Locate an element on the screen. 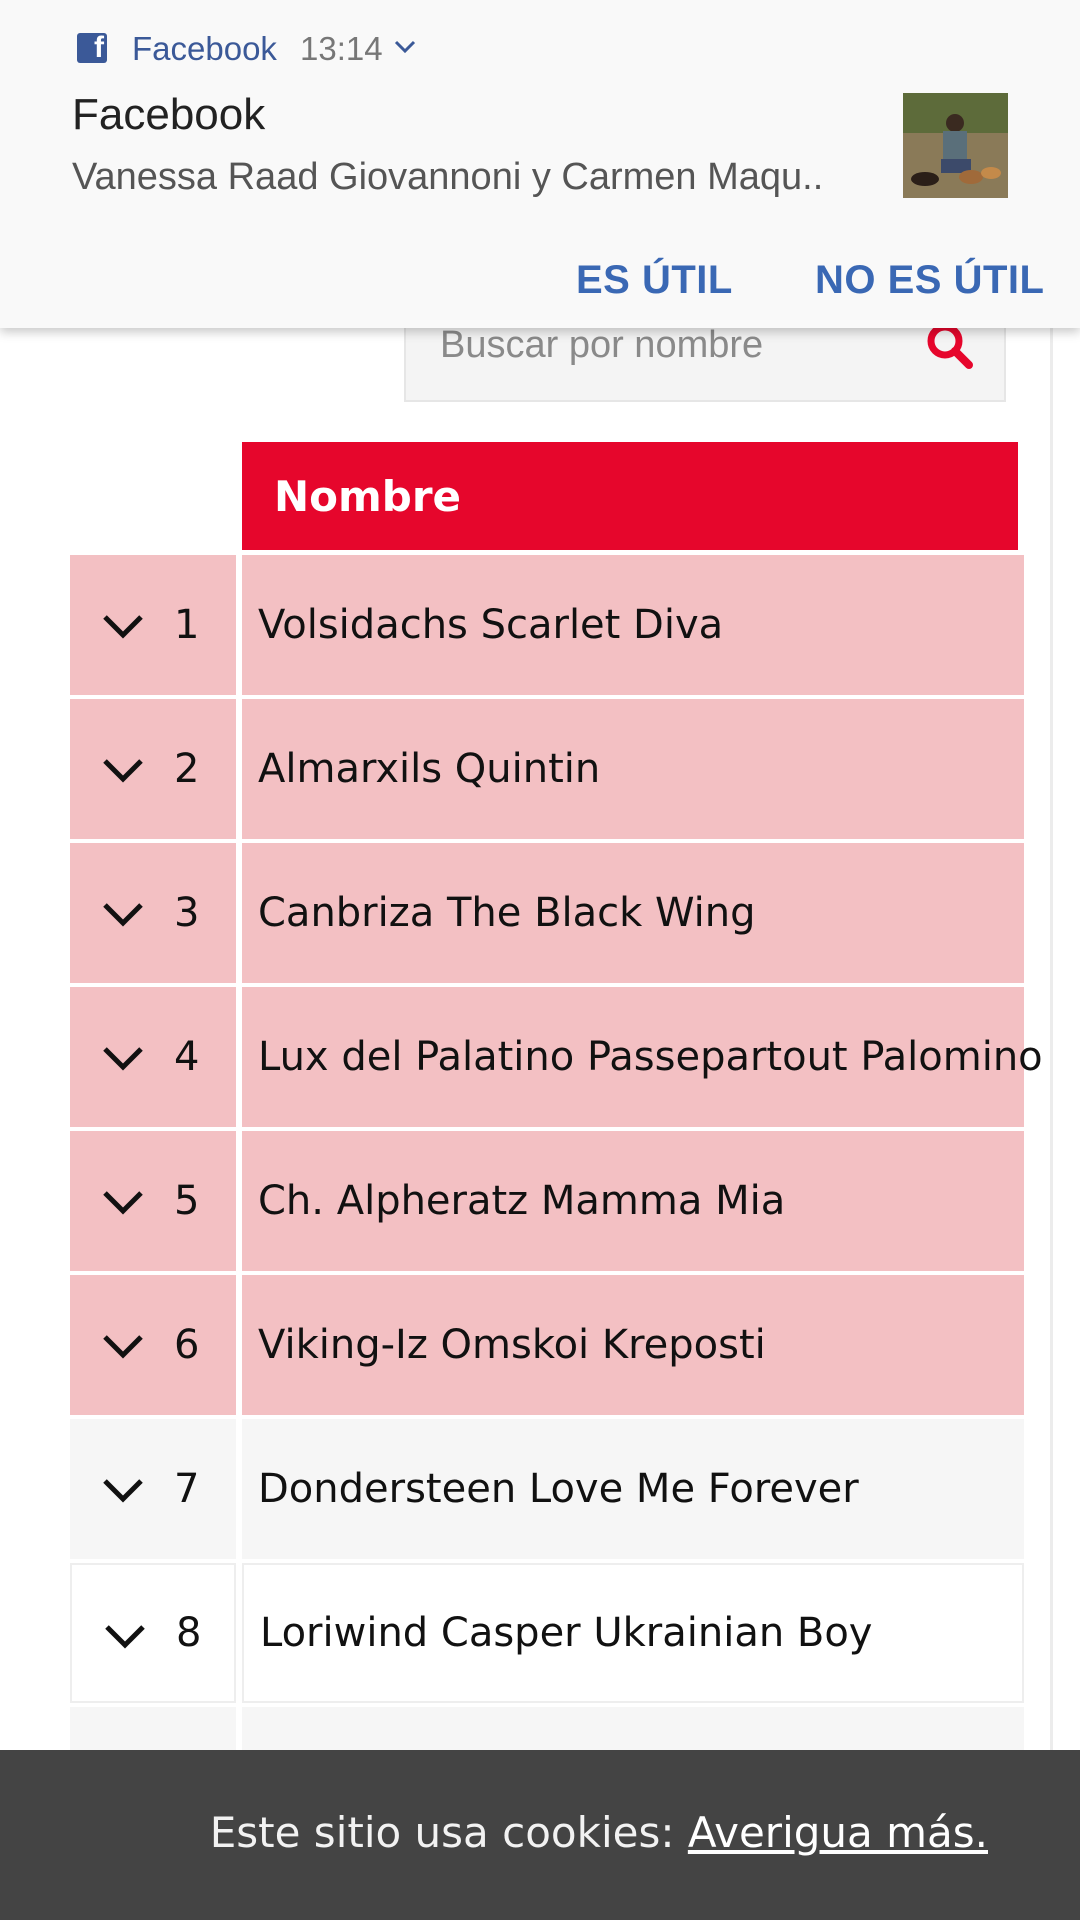  notification-time: 13:14 is located at coordinates (341, 48).